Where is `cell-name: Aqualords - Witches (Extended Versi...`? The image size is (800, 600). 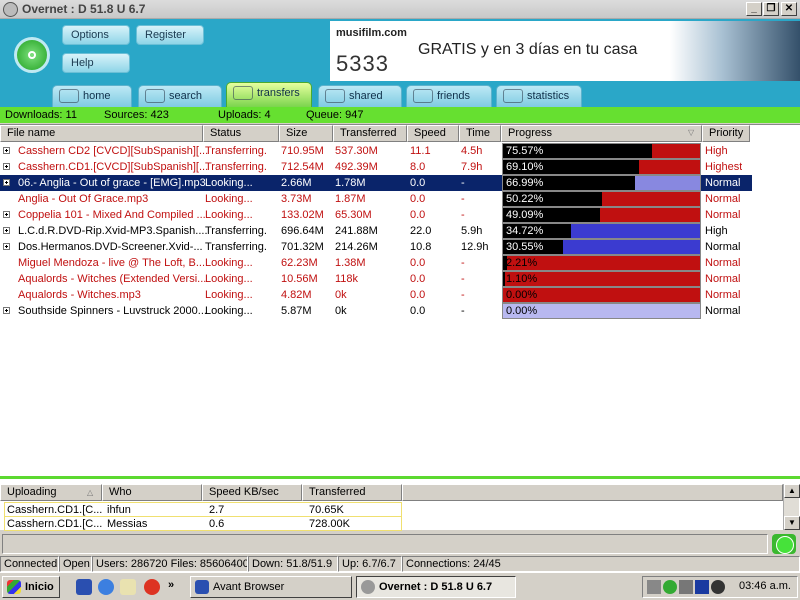
cell-name: Aqualords - Witches (Extended Versi... is located at coordinates (112, 279).